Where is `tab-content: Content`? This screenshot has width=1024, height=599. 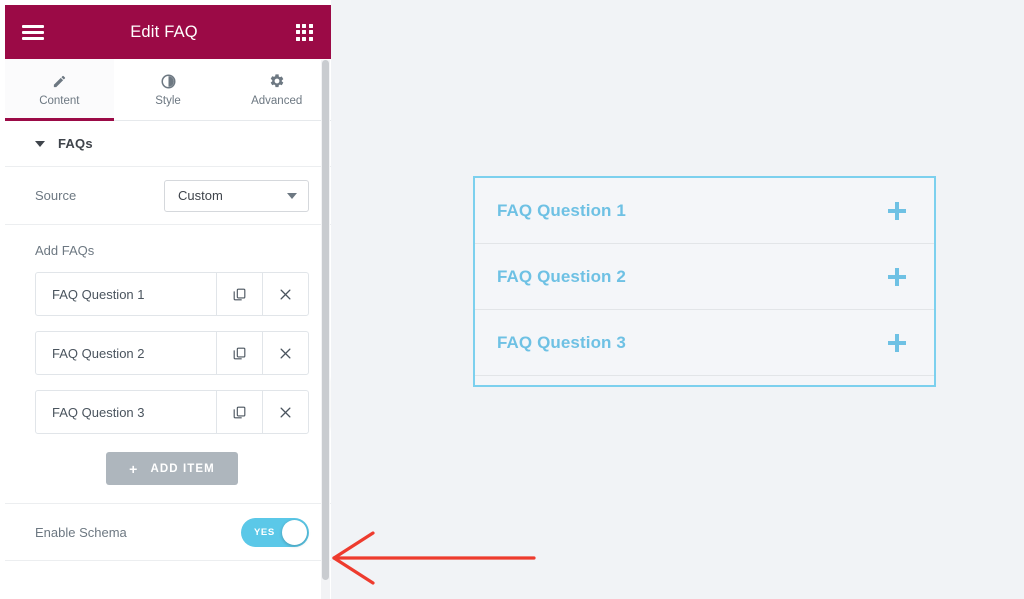 tab-content: Content is located at coordinates (59, 90).